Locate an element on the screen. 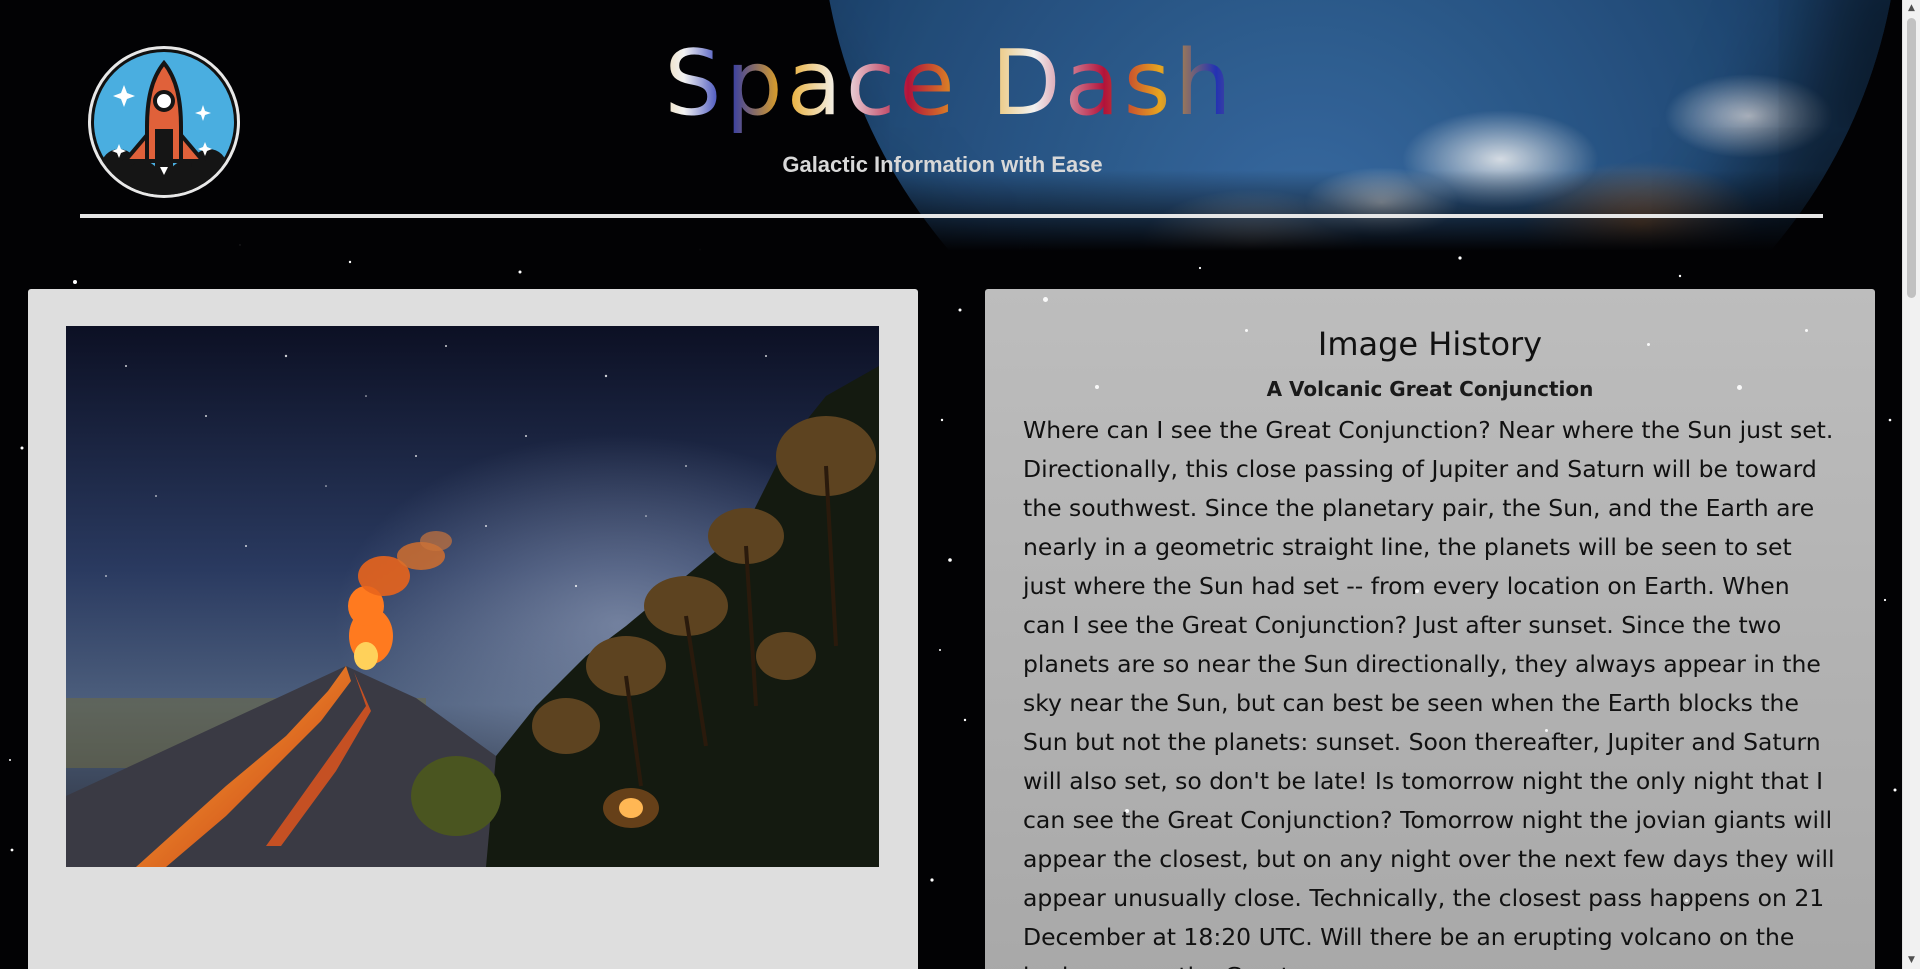  scroll-down-arrow-icon: ▼ is located at coordinates (1911, 960).